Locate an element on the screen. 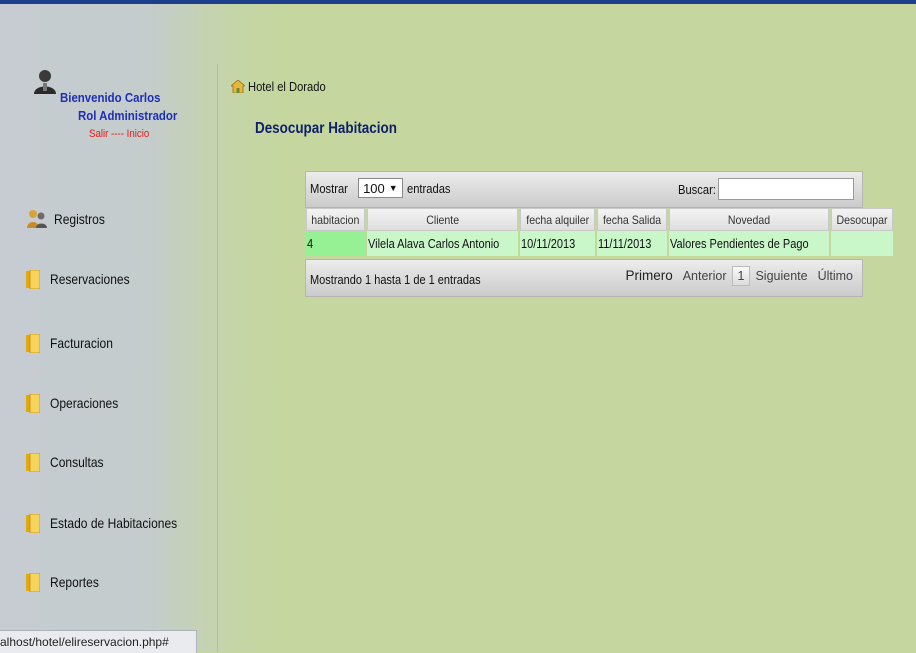  cell-fecha-salida: 11/11/2013 is located at coordinates (632, 243).